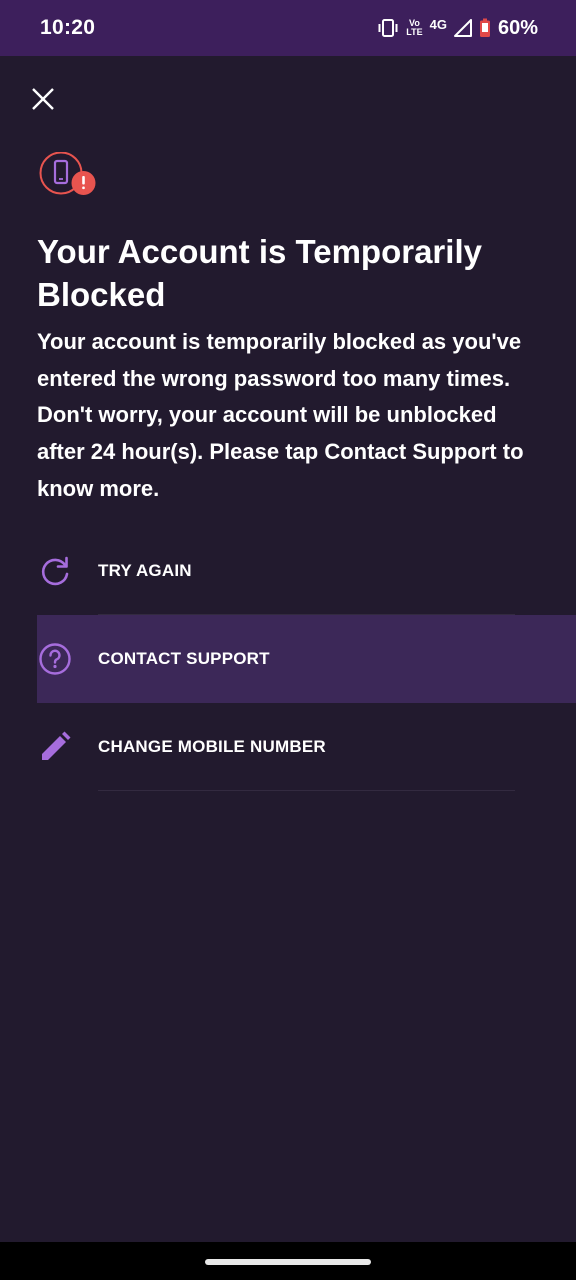  I want to click on help-circle-icon, so click(55, 659).